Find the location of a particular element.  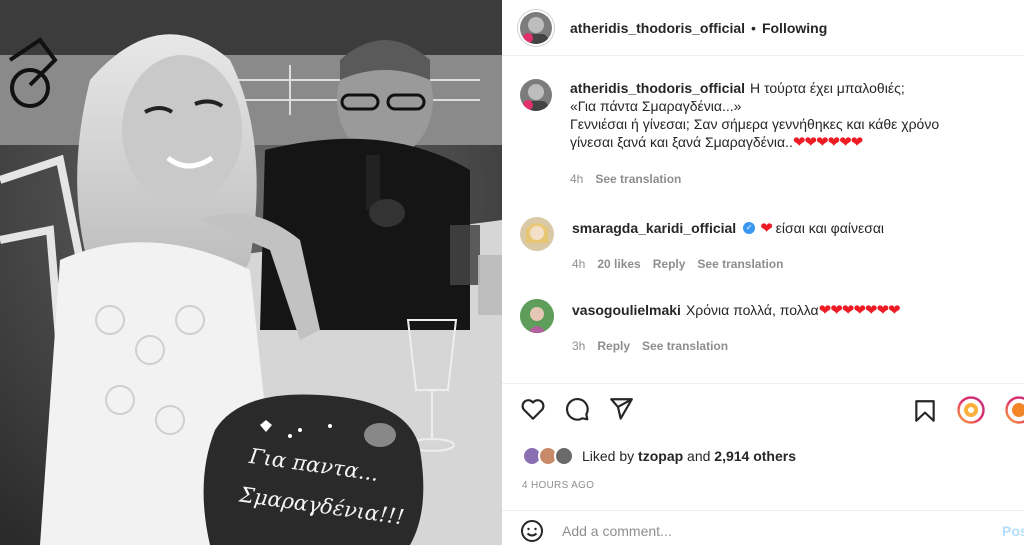

comment-icon is located at coordinates (577, 409).